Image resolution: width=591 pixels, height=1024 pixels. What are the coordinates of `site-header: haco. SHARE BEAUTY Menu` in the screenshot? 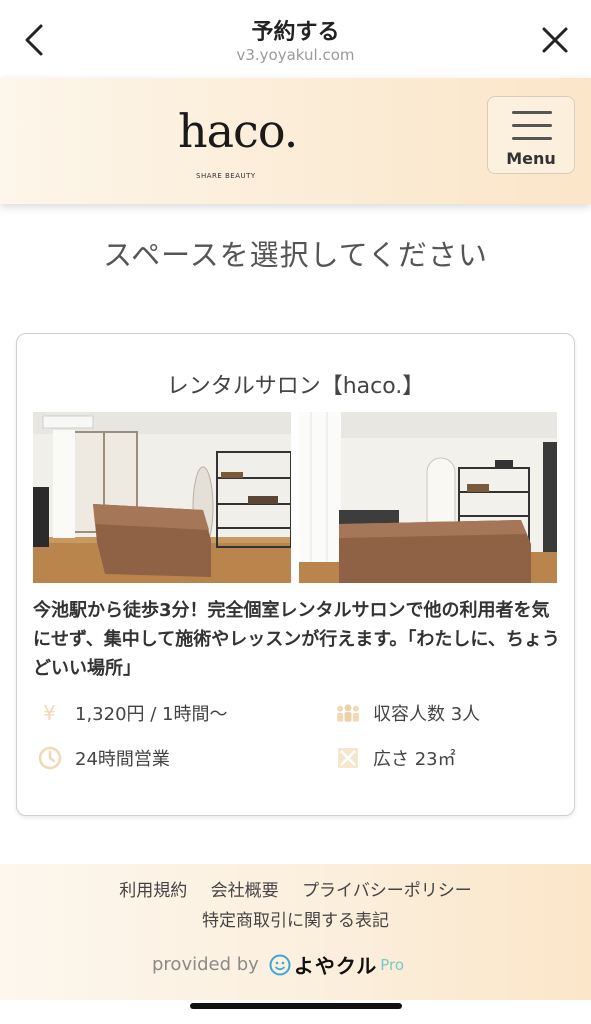 It's located at (295, 141).